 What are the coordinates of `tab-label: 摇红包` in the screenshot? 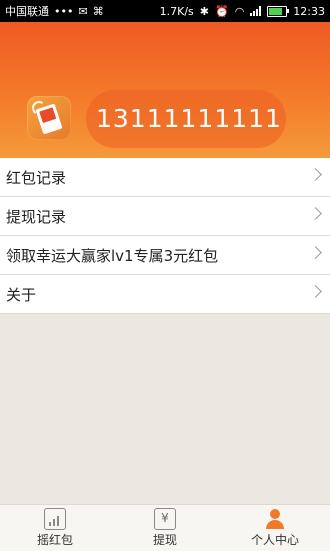 It's located at (54, 540).